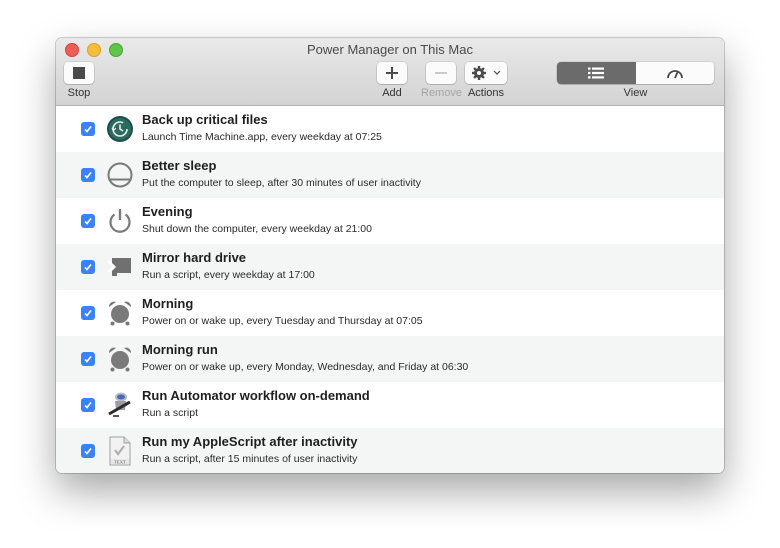 Image resolution: width=780 pixels, height=548 pixels. I want to click on automator-icon, so click(120, 405).